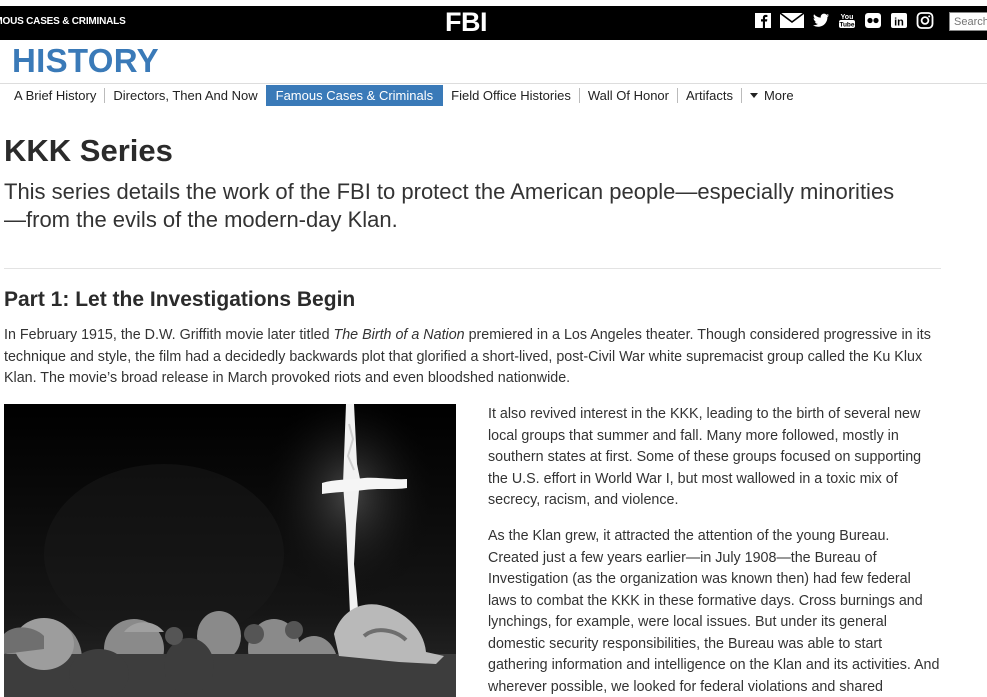 The height and width of the screenshot is (697, 987). I want to click on svg-text: in, so click(899, 23).